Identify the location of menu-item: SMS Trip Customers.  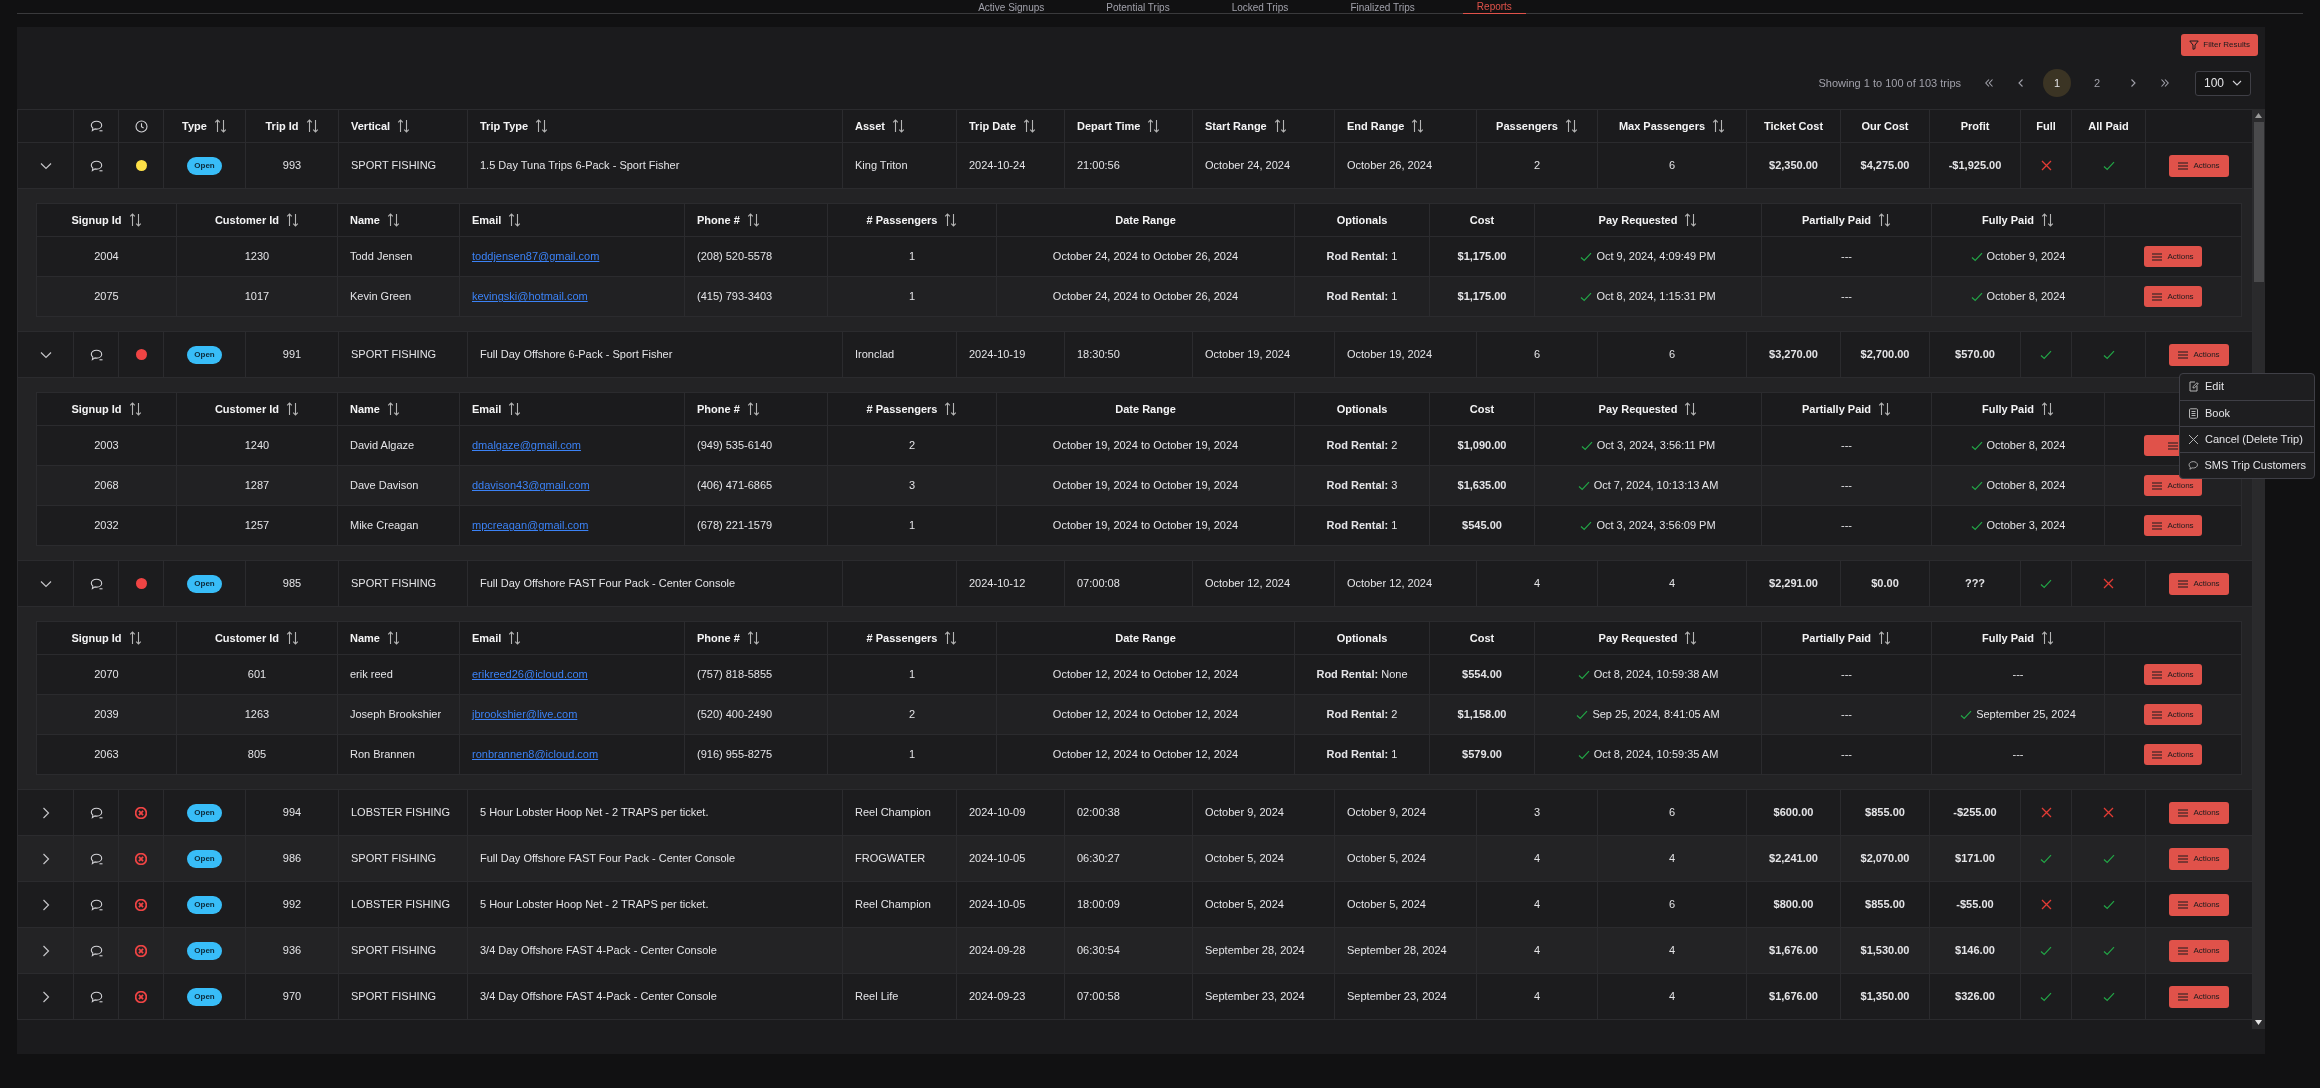
(2247, 464).